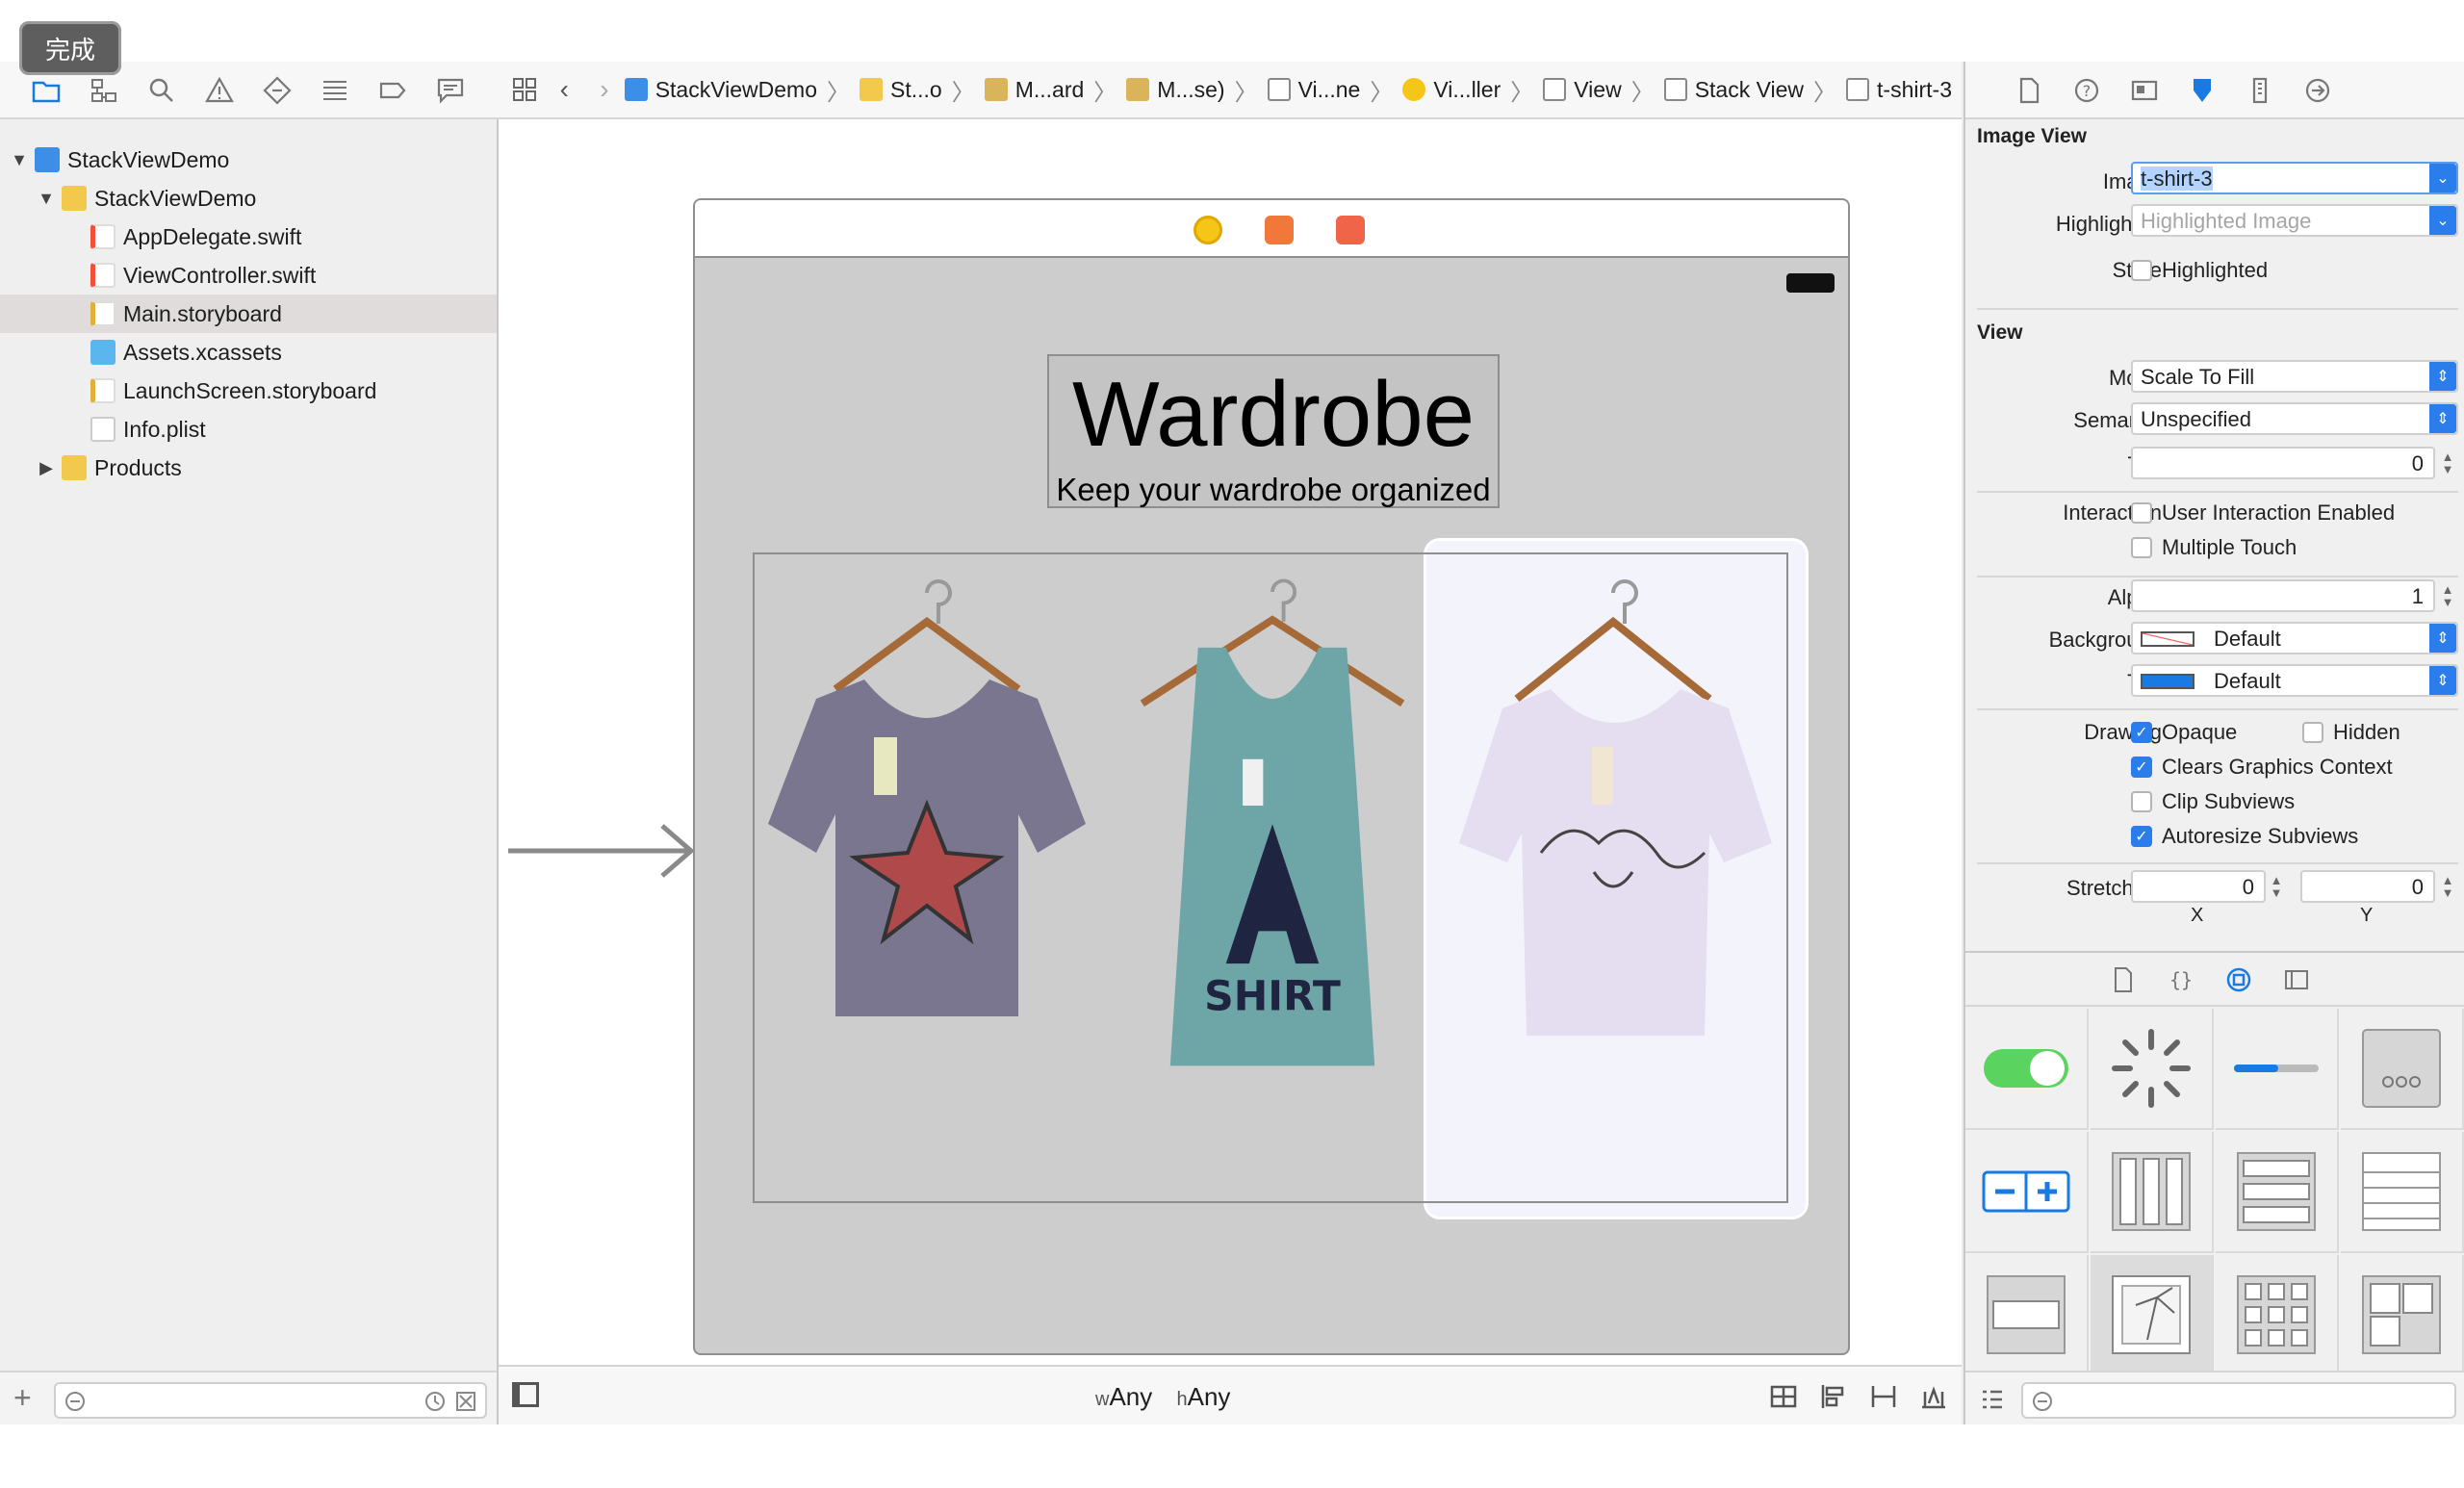  Describe the element at coordinates (1162, 1397) in the screenshot. I see `size-class-control: wAny hAny` at that location.